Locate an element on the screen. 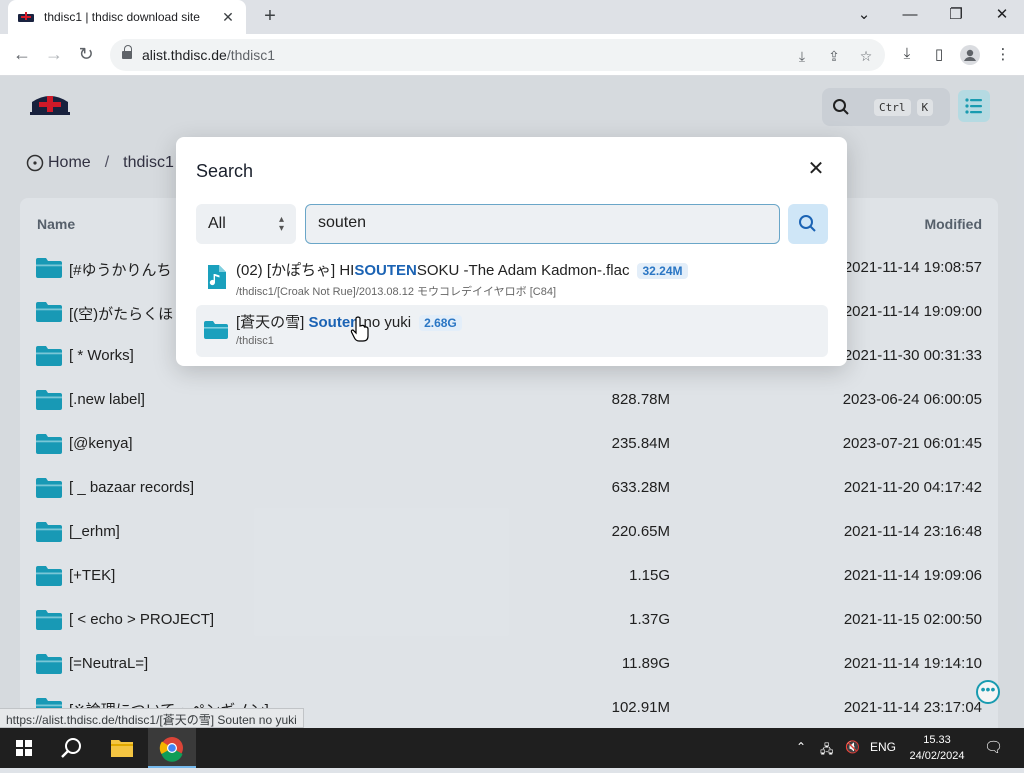 This screenshot has width=1024, height=773. chrome-icon is located at coordinates (171, 749).